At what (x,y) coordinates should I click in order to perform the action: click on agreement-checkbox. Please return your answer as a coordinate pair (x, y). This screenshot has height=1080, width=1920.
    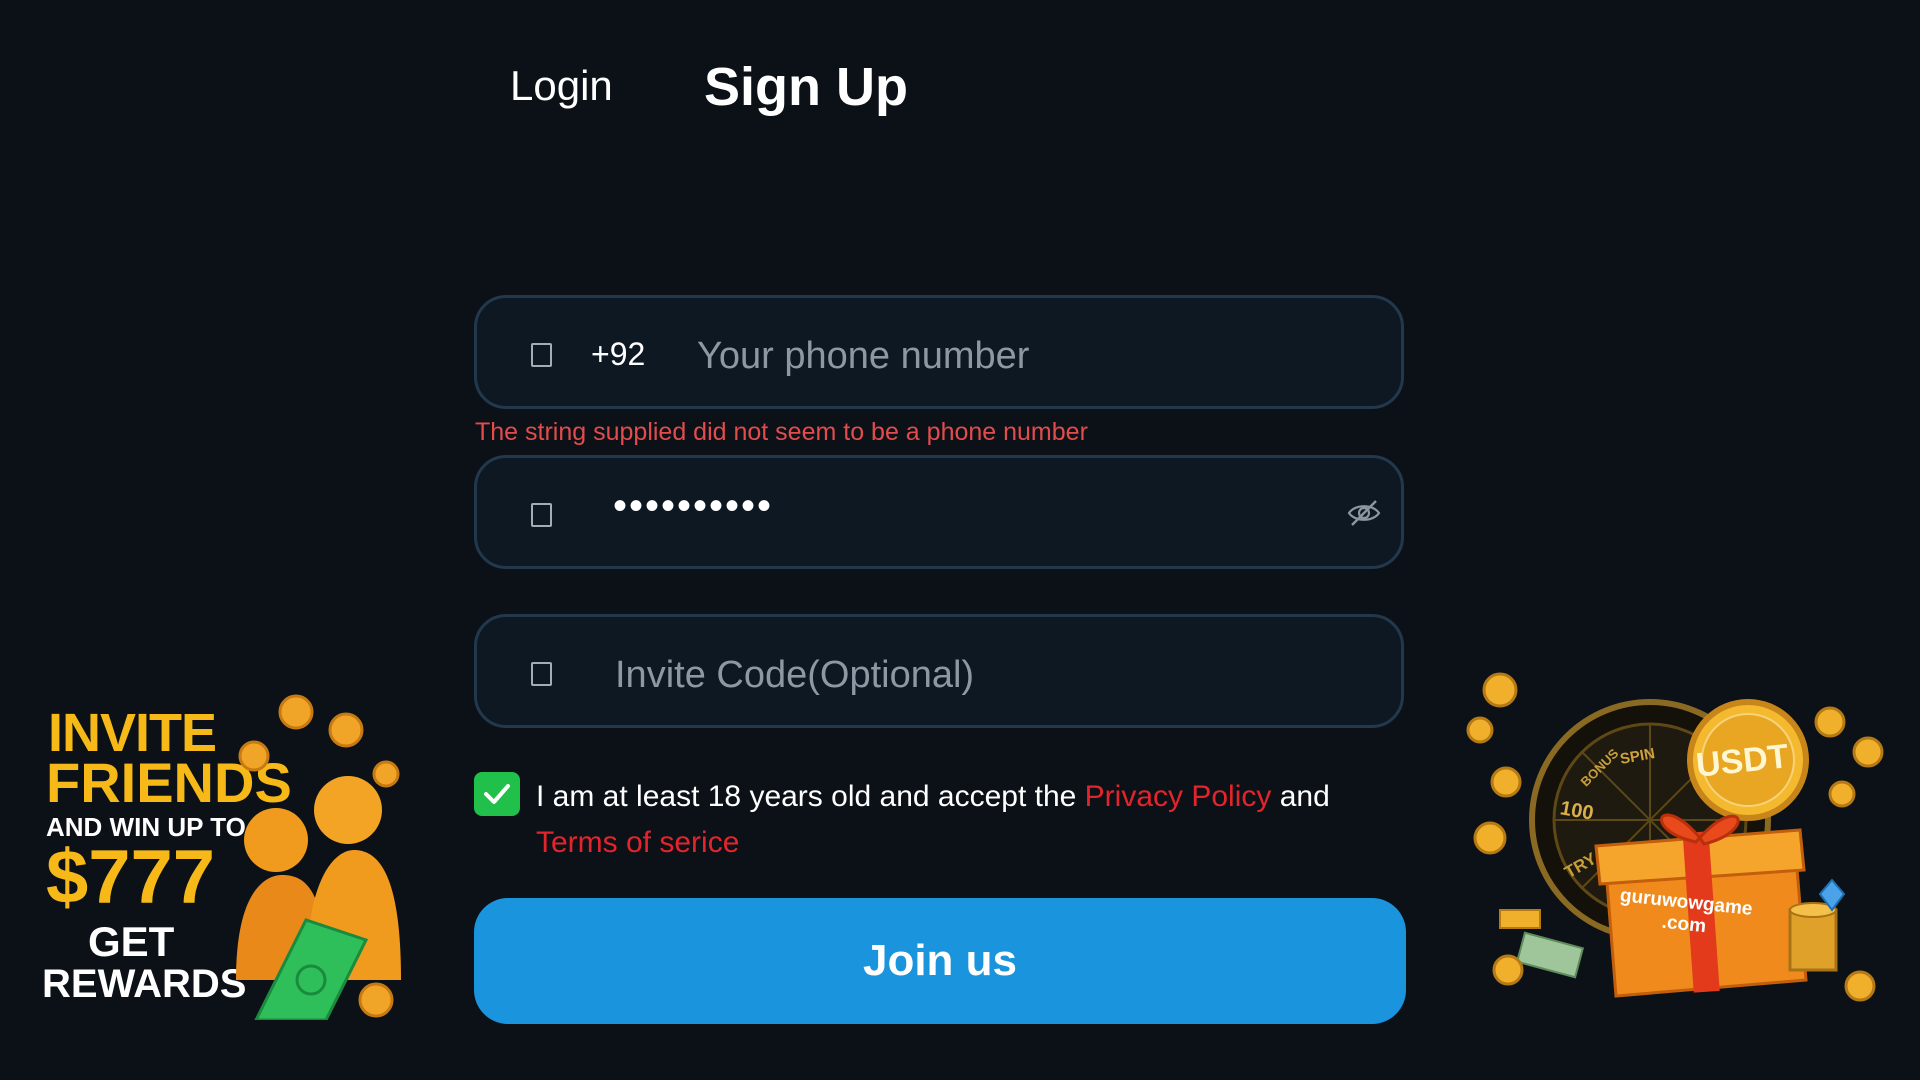
    Looking at the image, I should click on (497, 794).